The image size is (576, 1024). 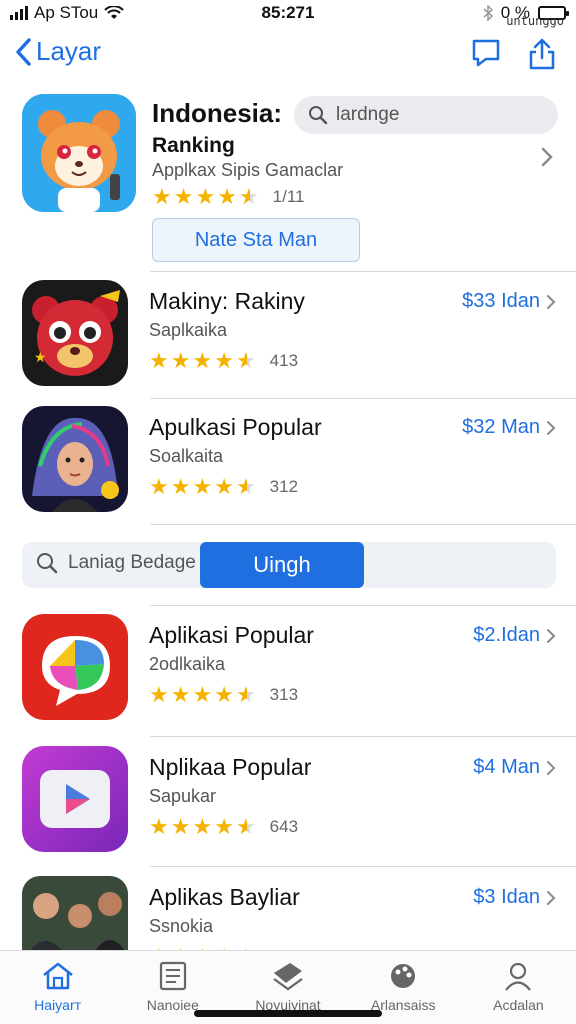 What do you see at coordinates (230, 767) in the screenshot?
I see `app-name: Nplikaa Popular` at bounding box center [230, 767].